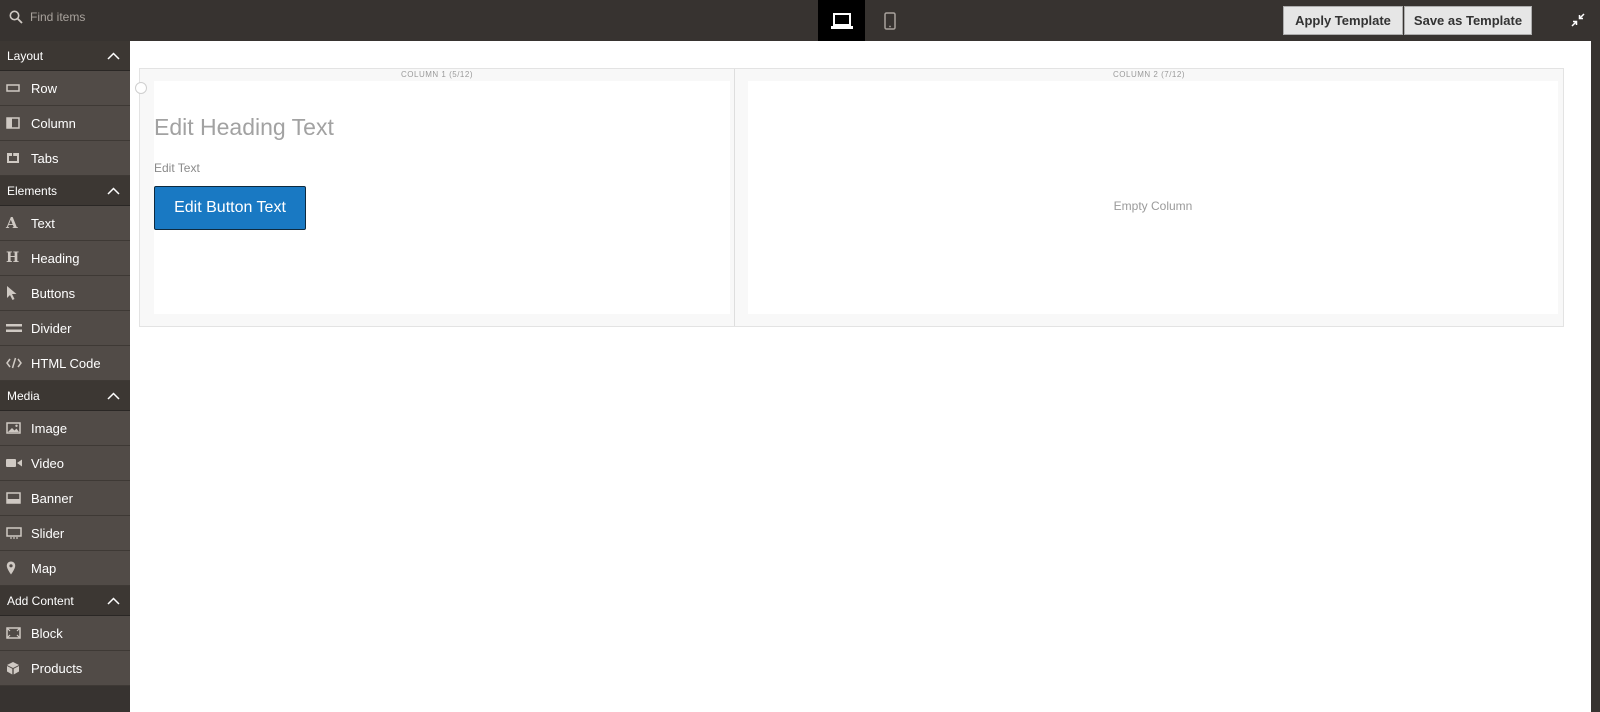 This screenshot has width=1600, height=712. Describe the element at coordinates (23, 395) in the screenshot. I see `section-title: Media` at that location.